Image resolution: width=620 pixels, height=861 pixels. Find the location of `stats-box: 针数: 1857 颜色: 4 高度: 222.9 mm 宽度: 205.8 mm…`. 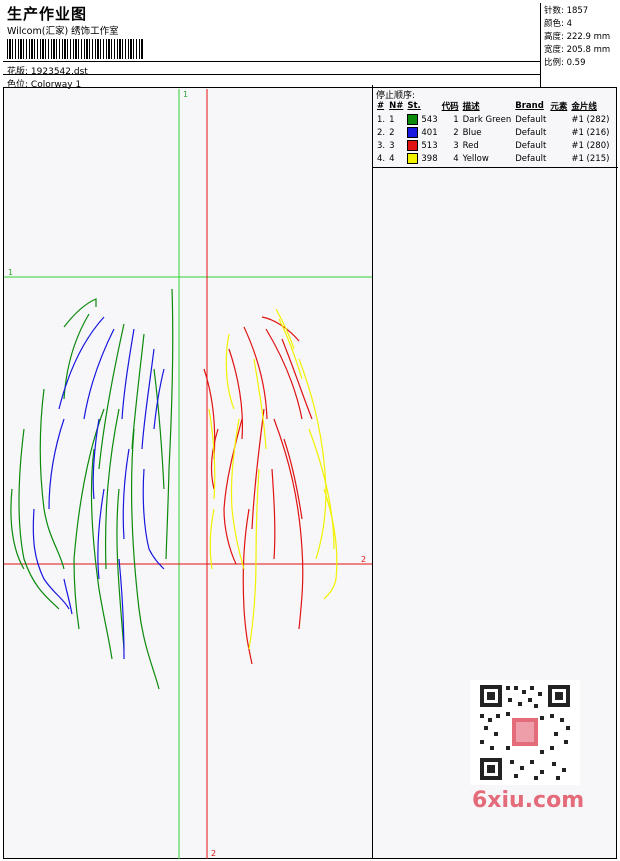

stats-box: 针数: 1857 颜色: 4 高度: 222.9 mm 宽度: 205.8 mm… is located at coordinates (578, 45).